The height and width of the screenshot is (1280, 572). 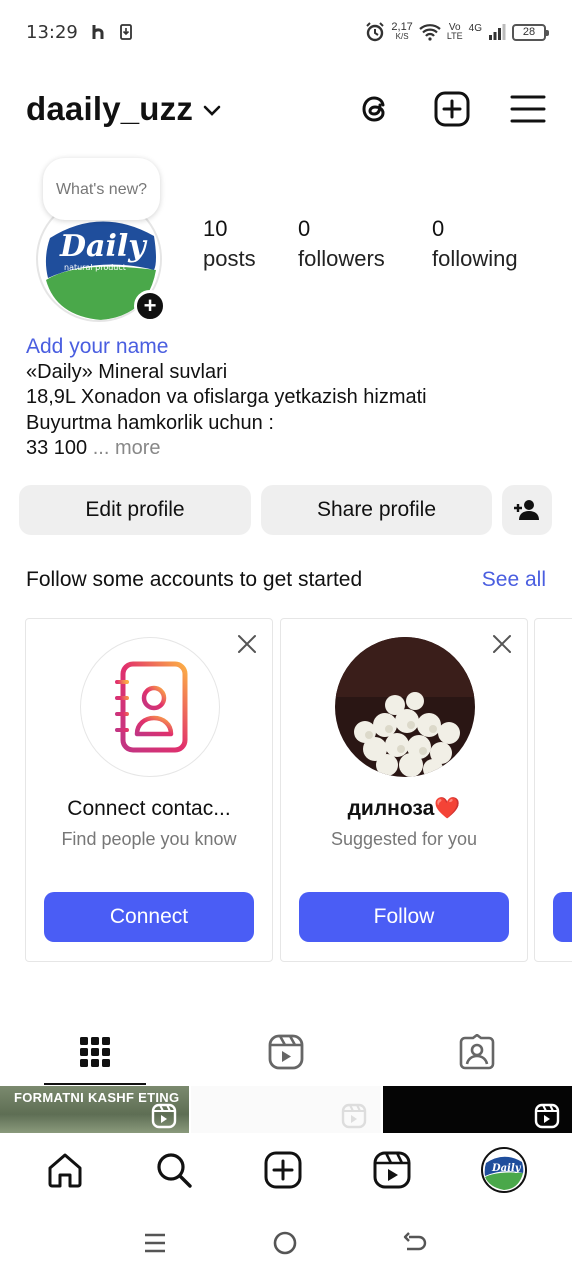 I want to click on profile-tabs, so click(x=286, y=1052).